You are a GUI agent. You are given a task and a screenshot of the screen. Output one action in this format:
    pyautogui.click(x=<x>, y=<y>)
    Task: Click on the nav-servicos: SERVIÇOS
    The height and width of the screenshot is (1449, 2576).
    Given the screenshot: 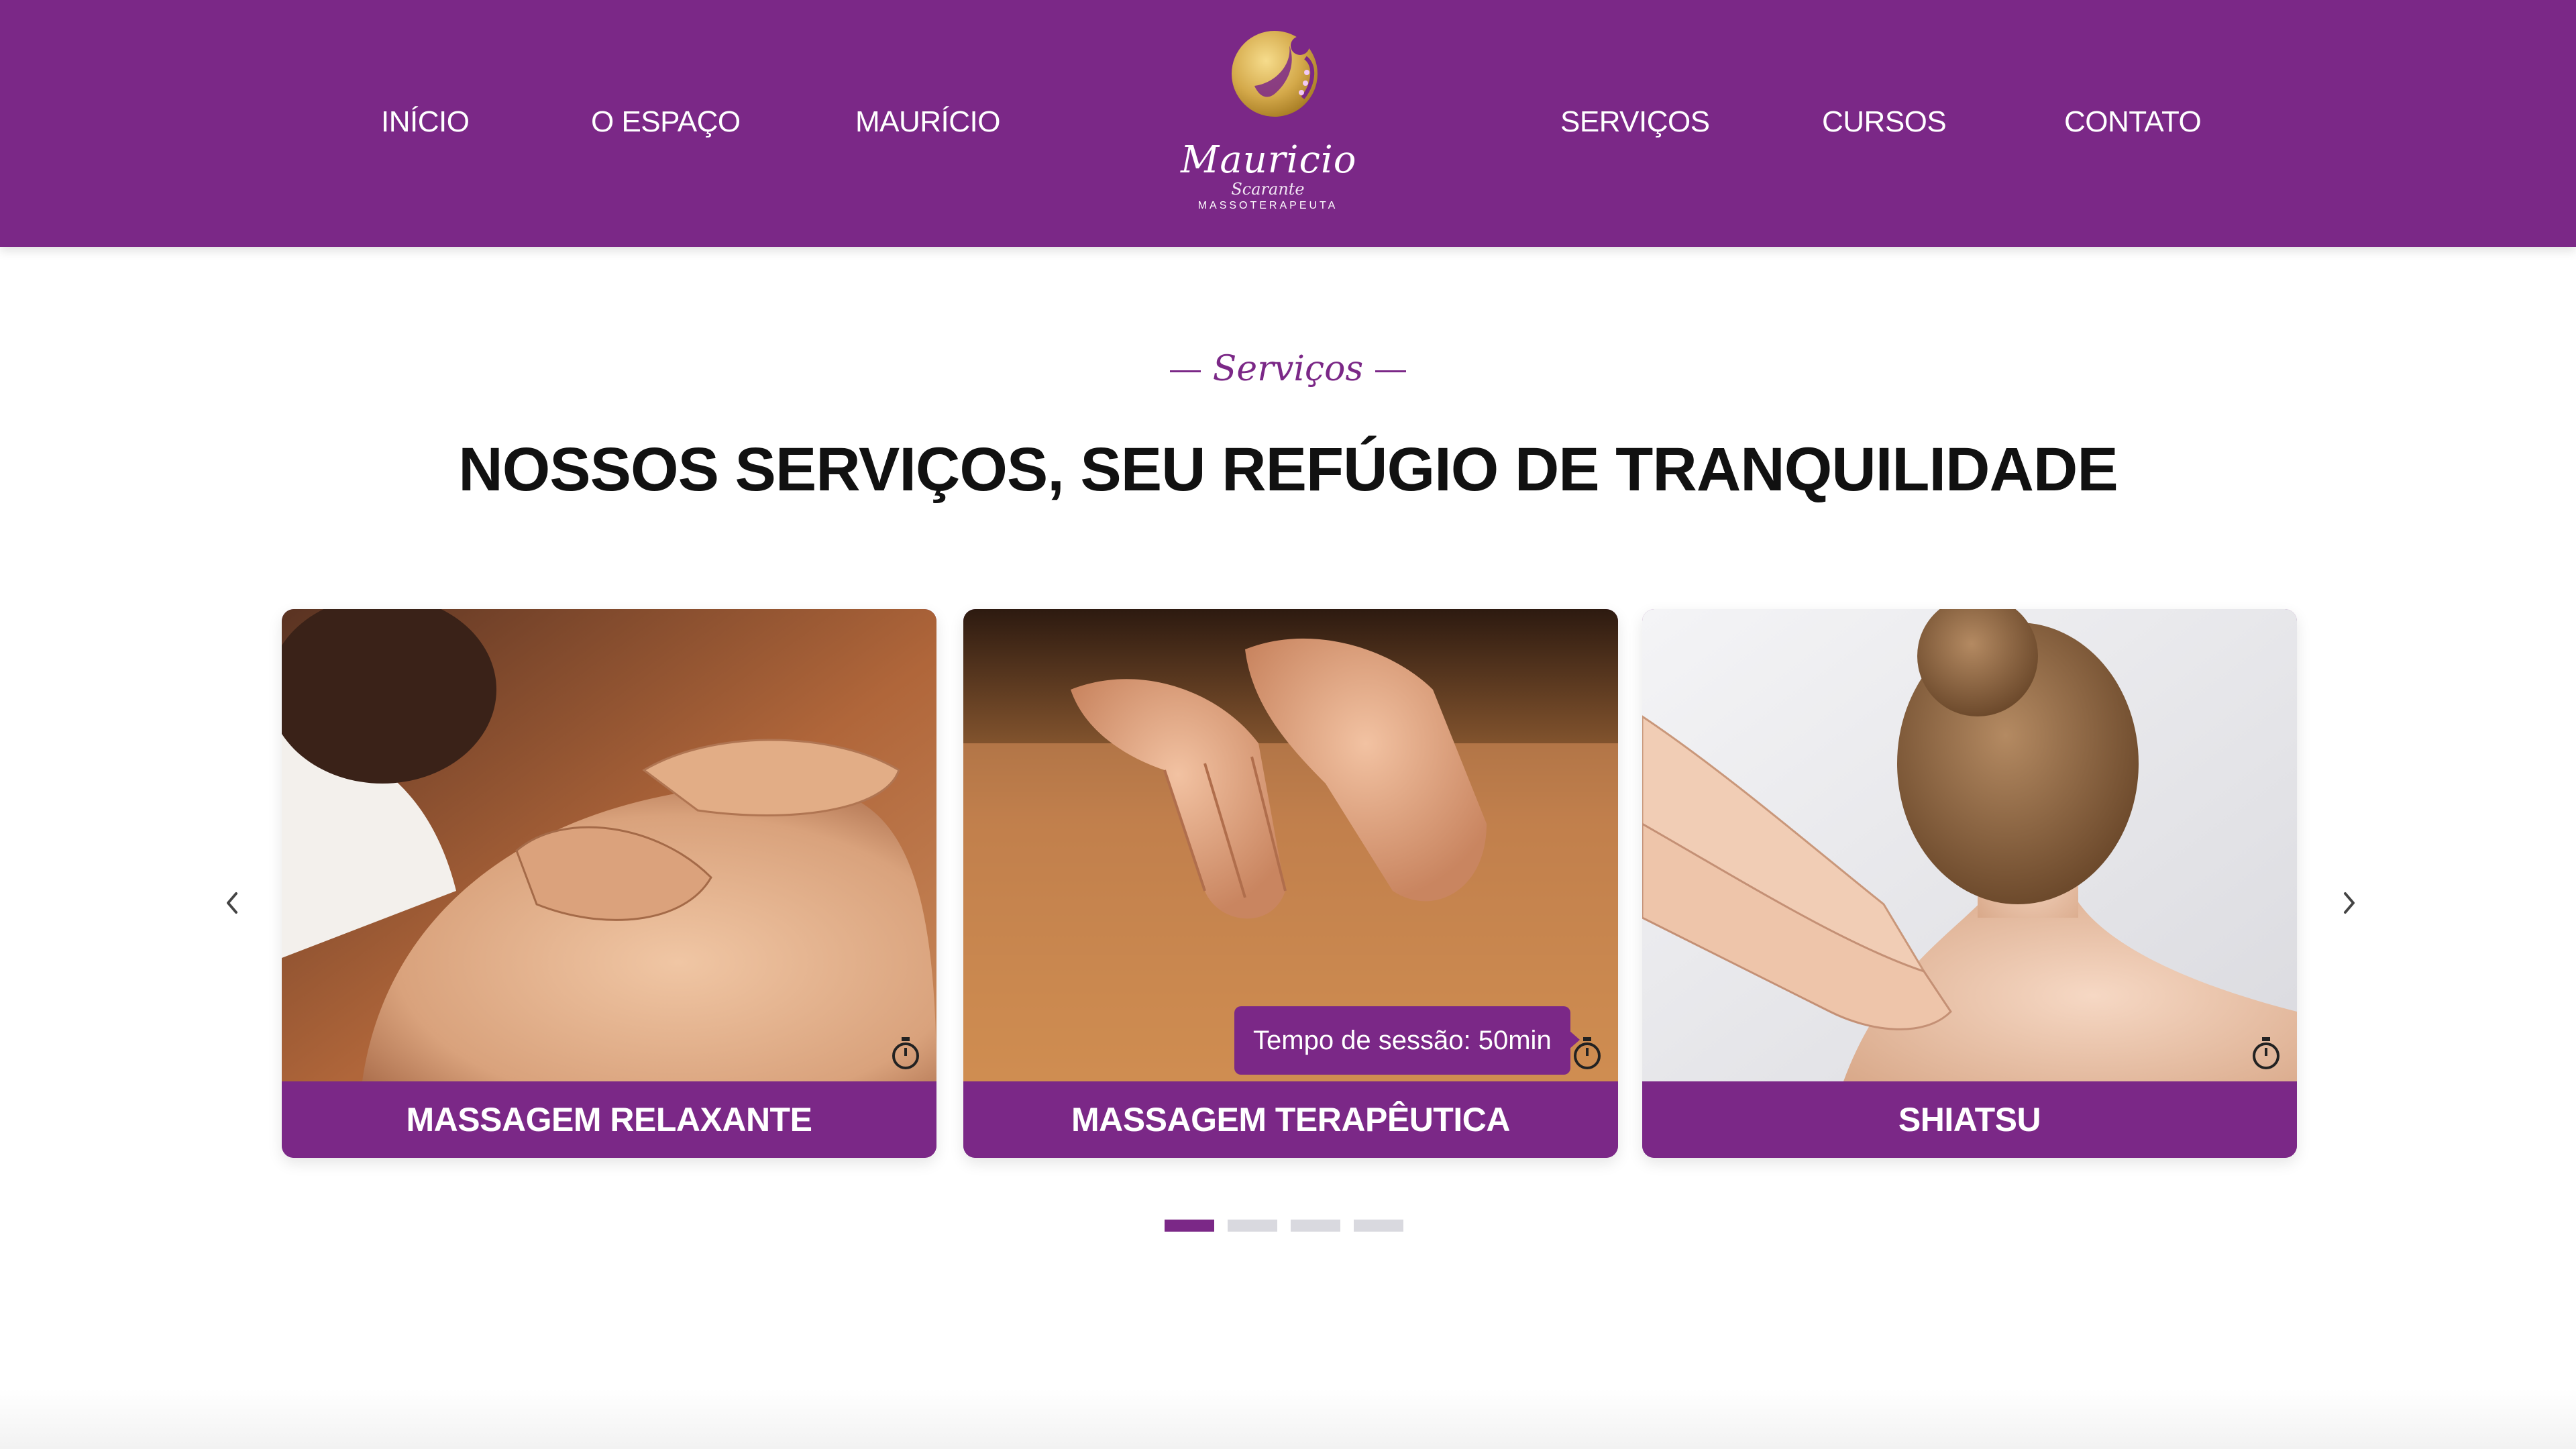 What is the action you would take?
    pyautogui.click(x=1635, y=122)
    